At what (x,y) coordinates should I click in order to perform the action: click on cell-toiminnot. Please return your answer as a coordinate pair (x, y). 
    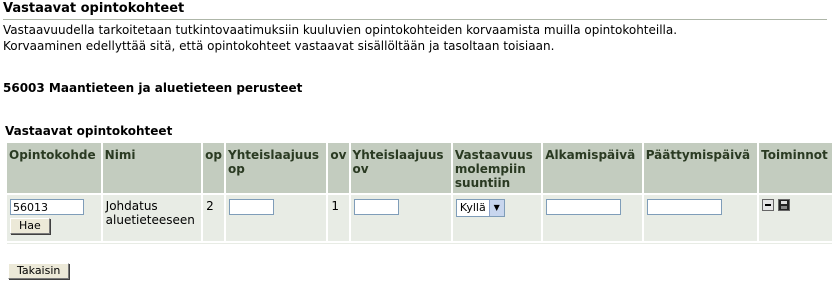
    Looking at the image, I should click on (795, 218).